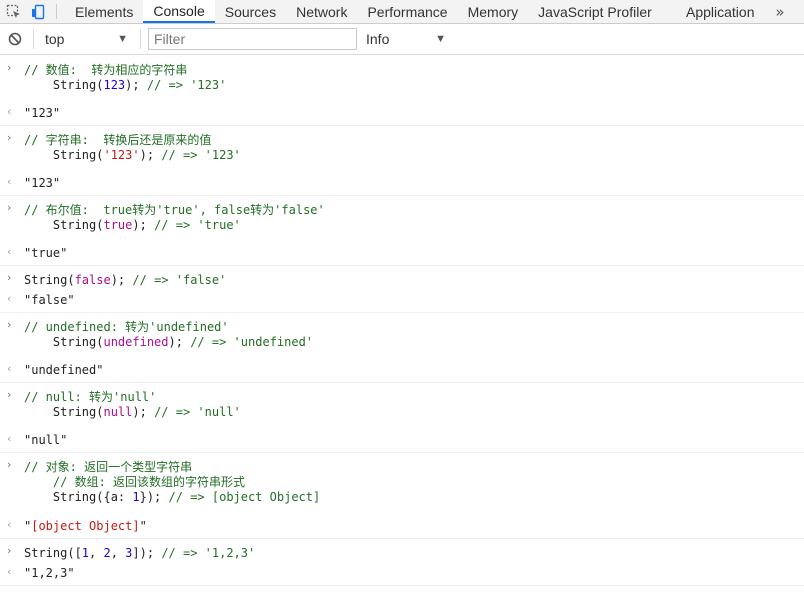 The height and width of the screenshot is (594, 804). I want to click on result-value: "false", so click(49, 300).